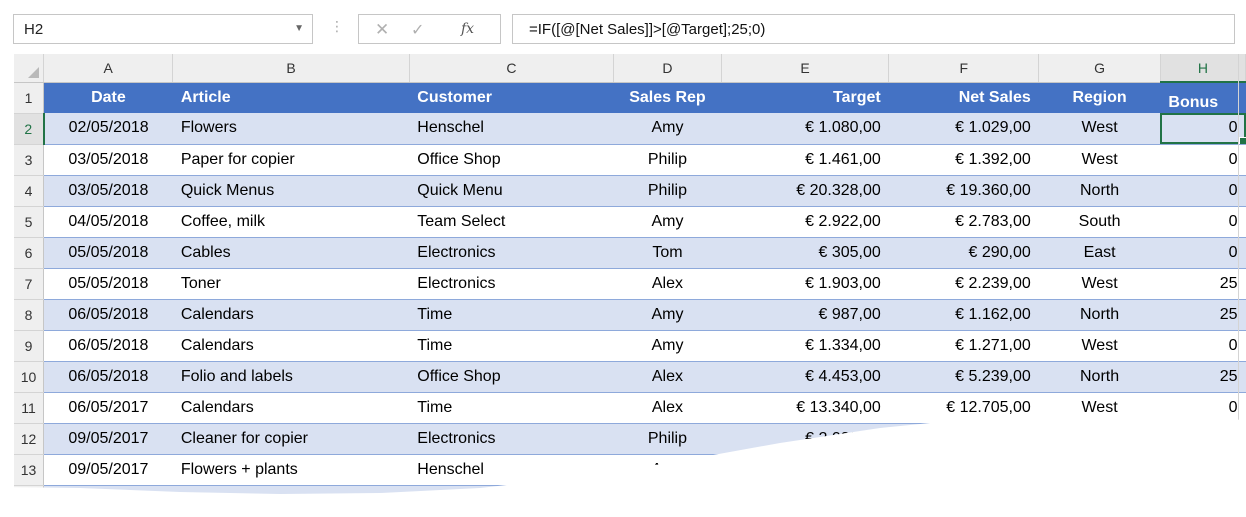 The width and height of the screenshot is (1246, 517). What do you see at coordinates (805, 408) in the screenshot?
I see `cell-target: € 13.340,00` at bounding box center [805, 408].